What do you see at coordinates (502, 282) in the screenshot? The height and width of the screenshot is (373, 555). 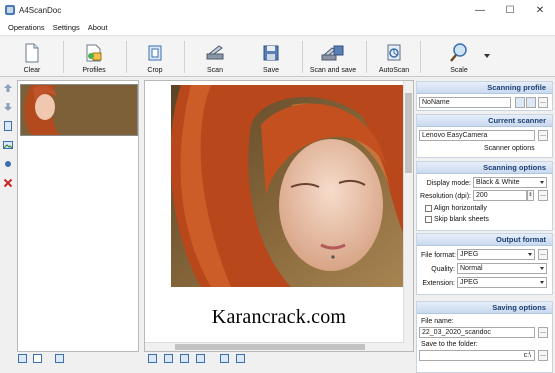 I see `extension-select: JPEG` at bounding box center [502, 282].